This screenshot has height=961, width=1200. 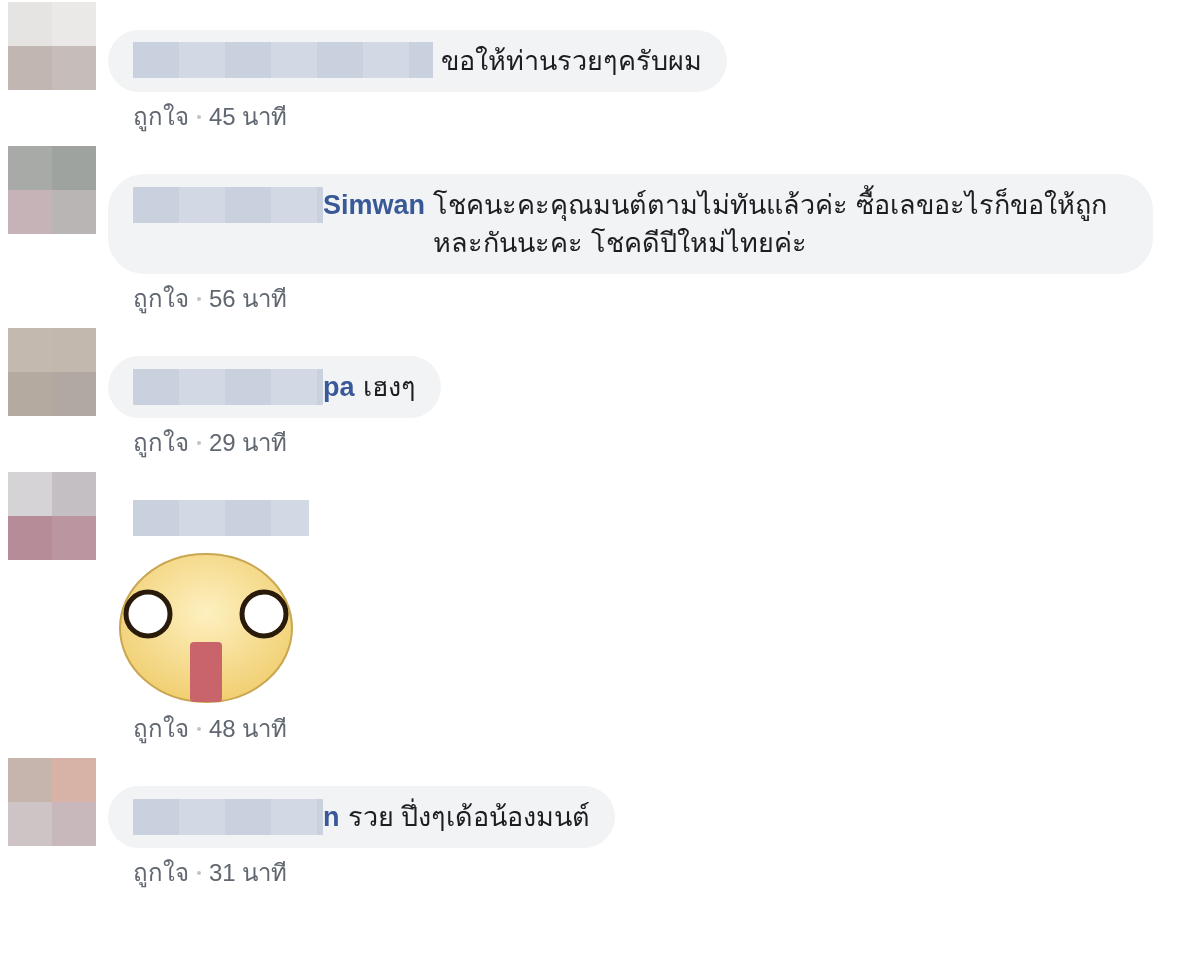 I want to click on timestamp: 45 นาที, so click(x=248, y=117).